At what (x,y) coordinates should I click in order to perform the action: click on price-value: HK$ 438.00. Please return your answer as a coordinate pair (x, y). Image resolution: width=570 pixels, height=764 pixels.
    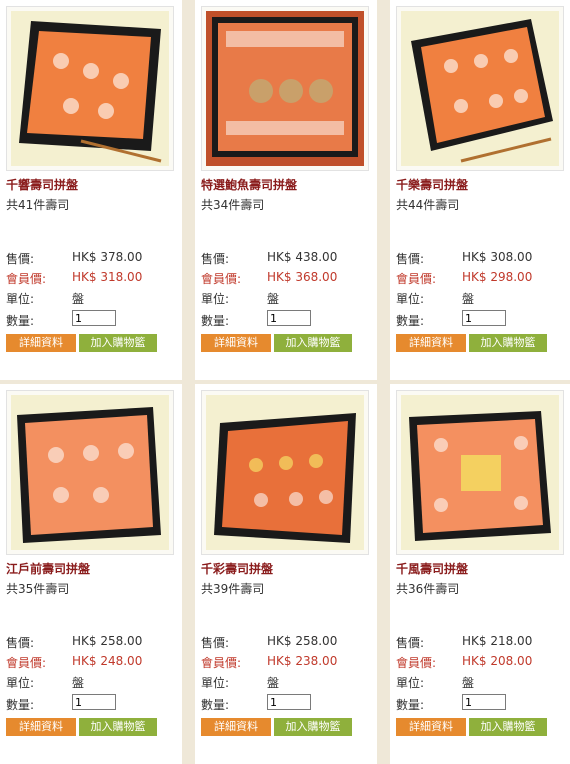
    Looking at the image, I should click on (302, 257).